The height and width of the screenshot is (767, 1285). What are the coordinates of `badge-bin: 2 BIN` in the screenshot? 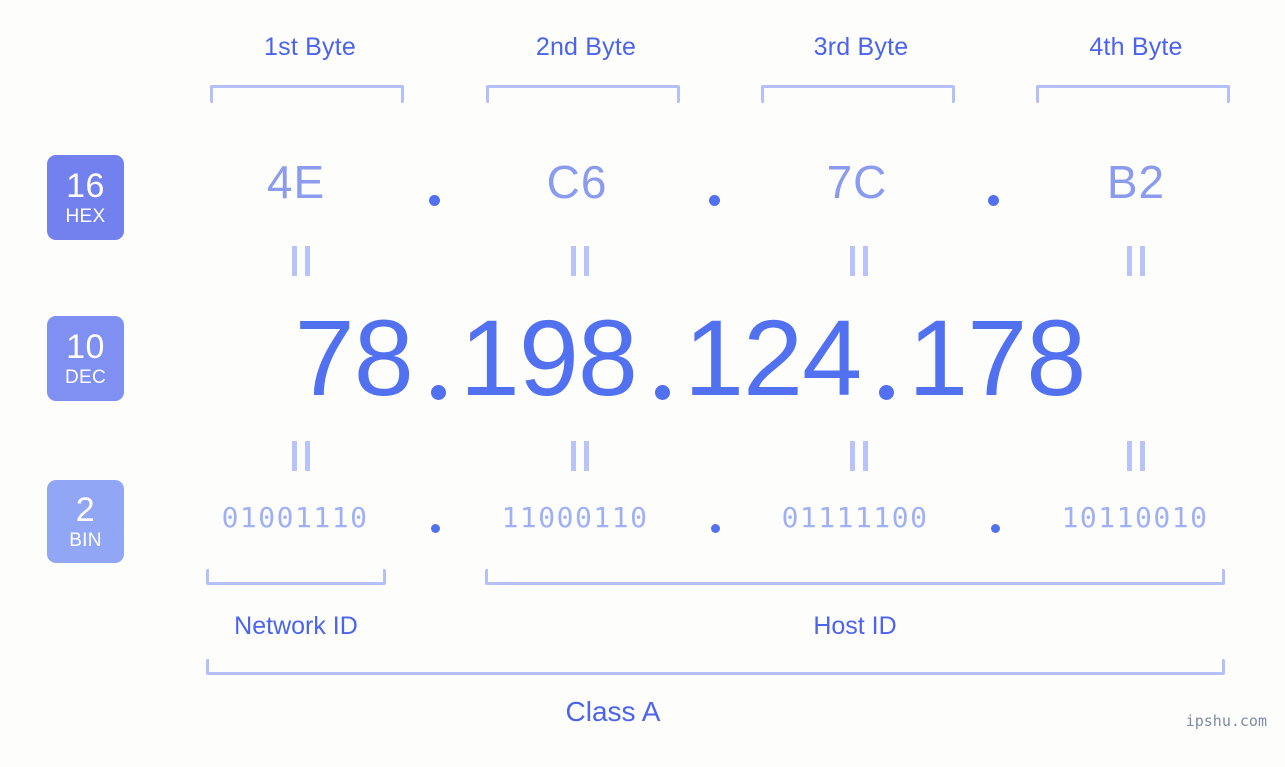 It's located at (85, 521).